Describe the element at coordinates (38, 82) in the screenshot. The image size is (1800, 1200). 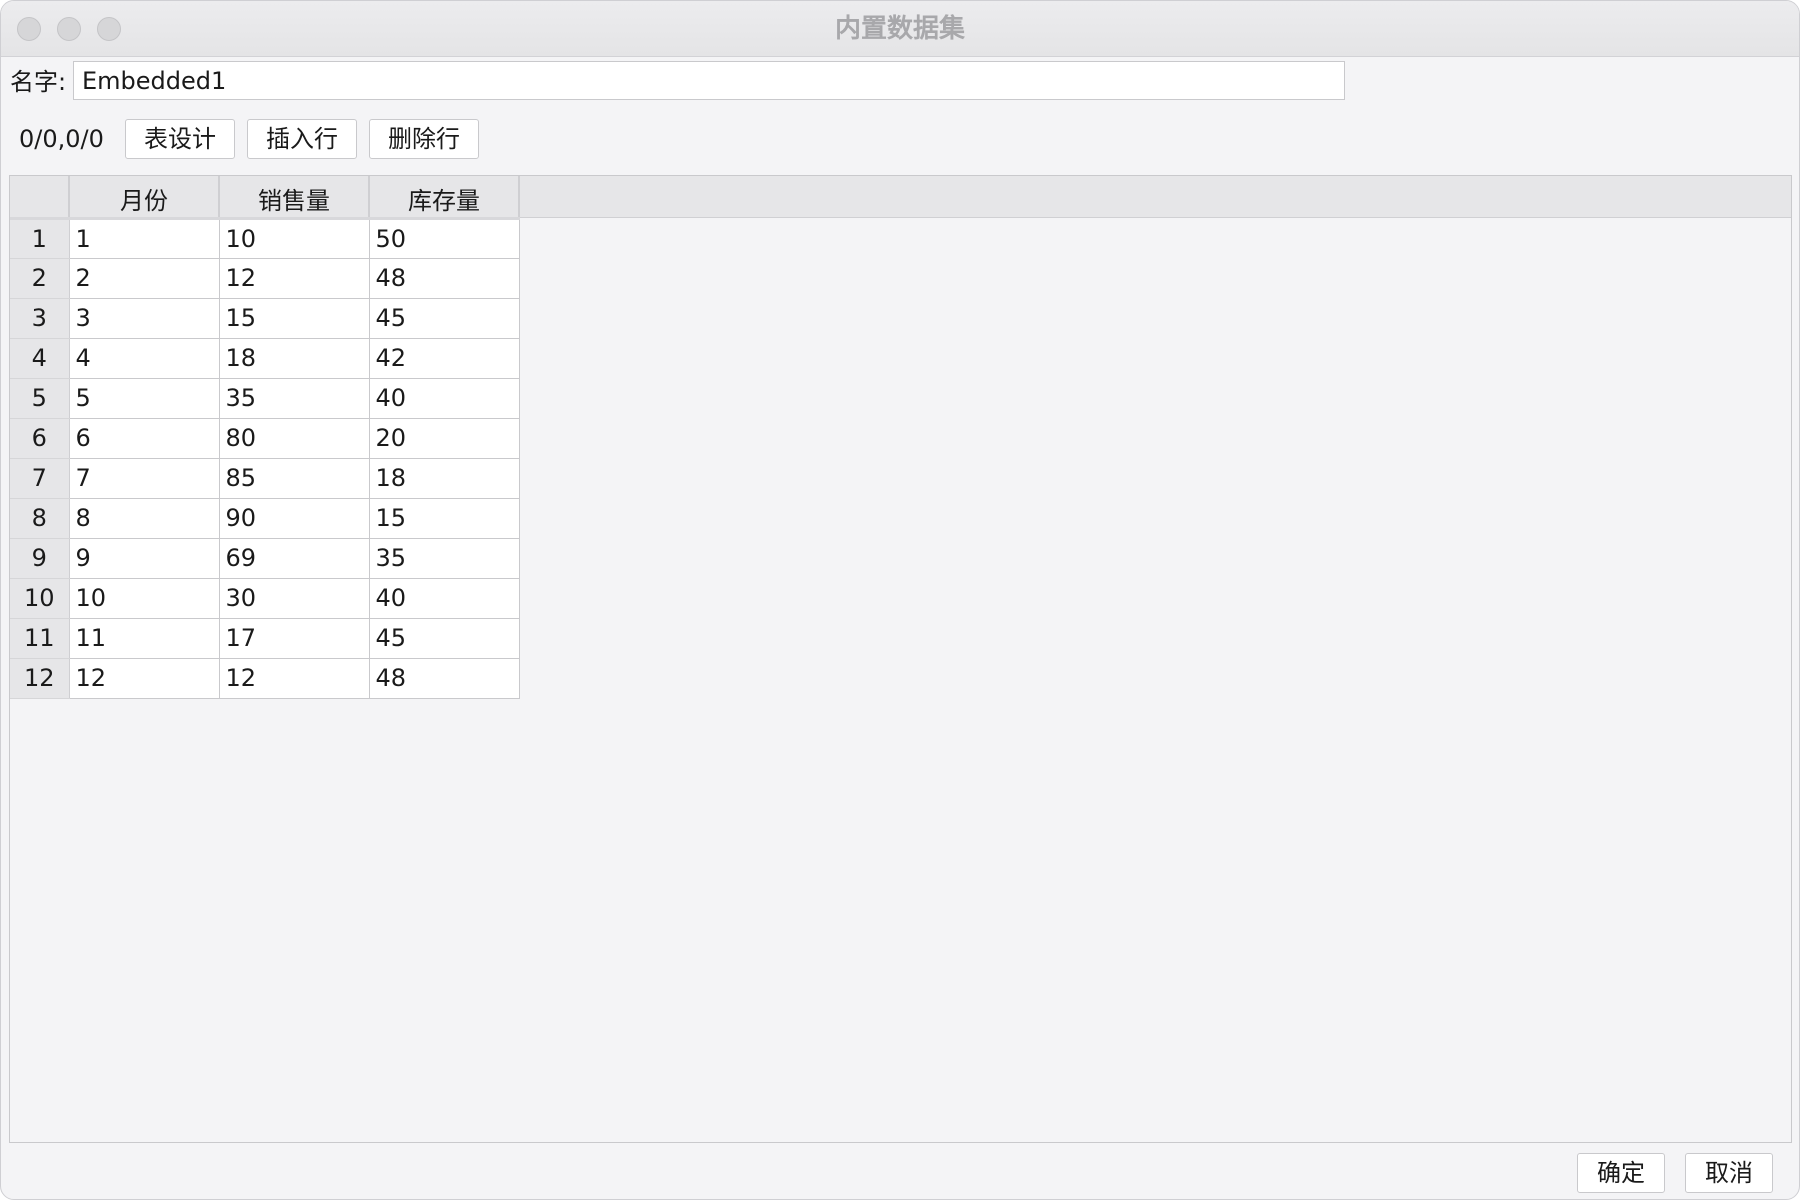
I see `name-label: 名字:` at that location.